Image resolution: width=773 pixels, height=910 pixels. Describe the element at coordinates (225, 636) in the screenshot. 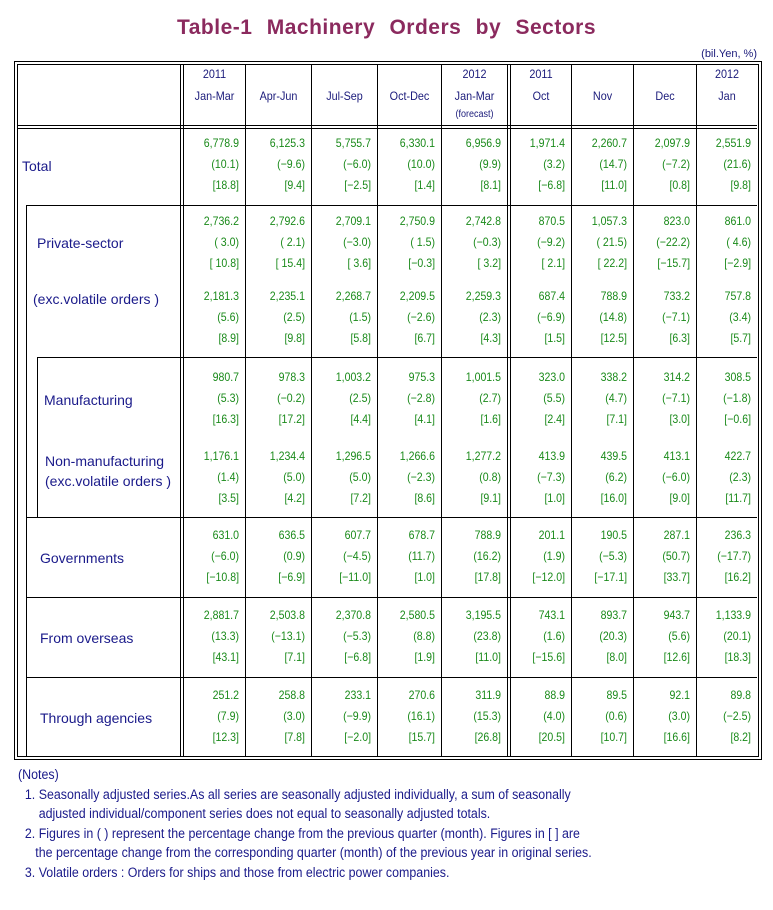

I see `qoq-change: (13.3)` at that location.